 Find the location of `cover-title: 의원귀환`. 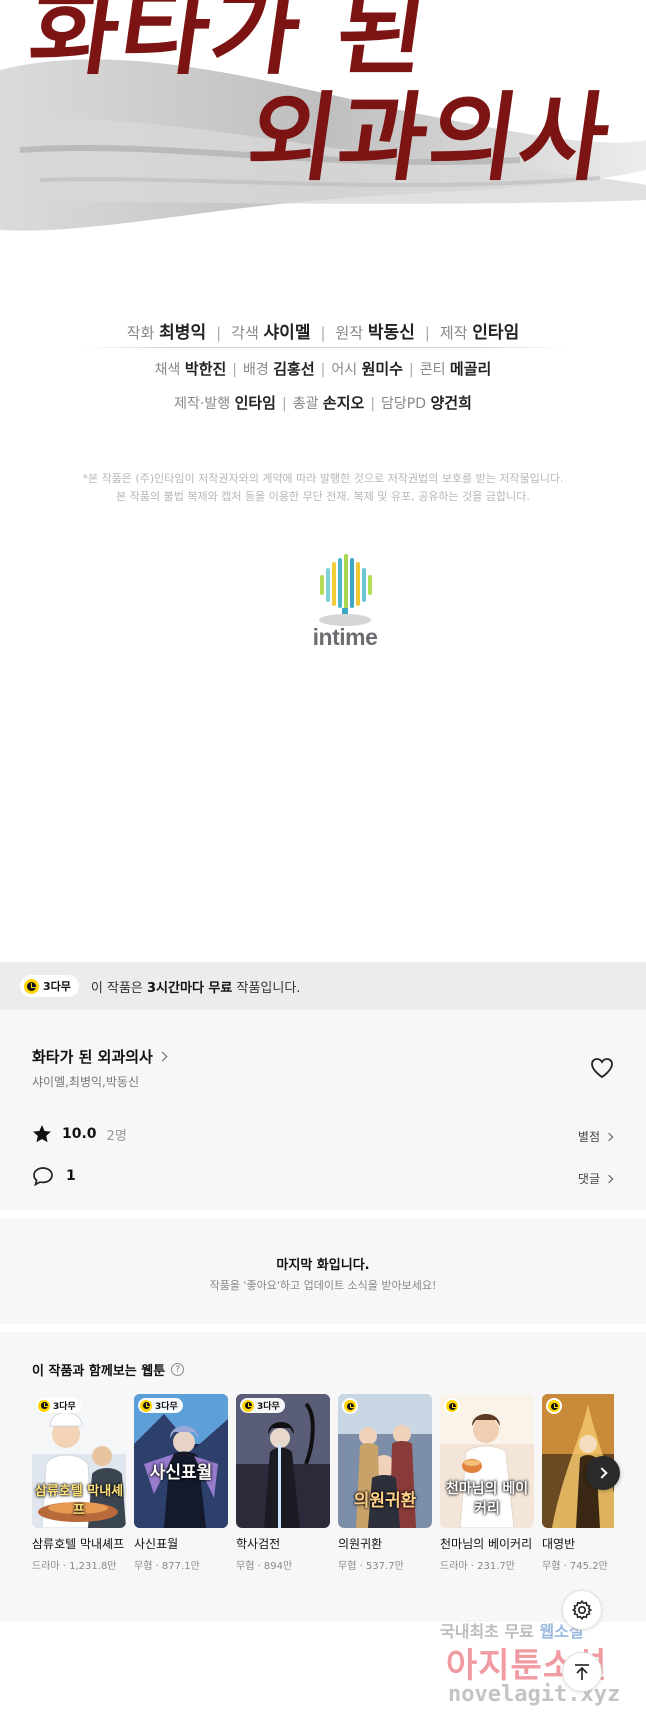

cover-title: 의원귀환 is located at coordinates (385, 1501).